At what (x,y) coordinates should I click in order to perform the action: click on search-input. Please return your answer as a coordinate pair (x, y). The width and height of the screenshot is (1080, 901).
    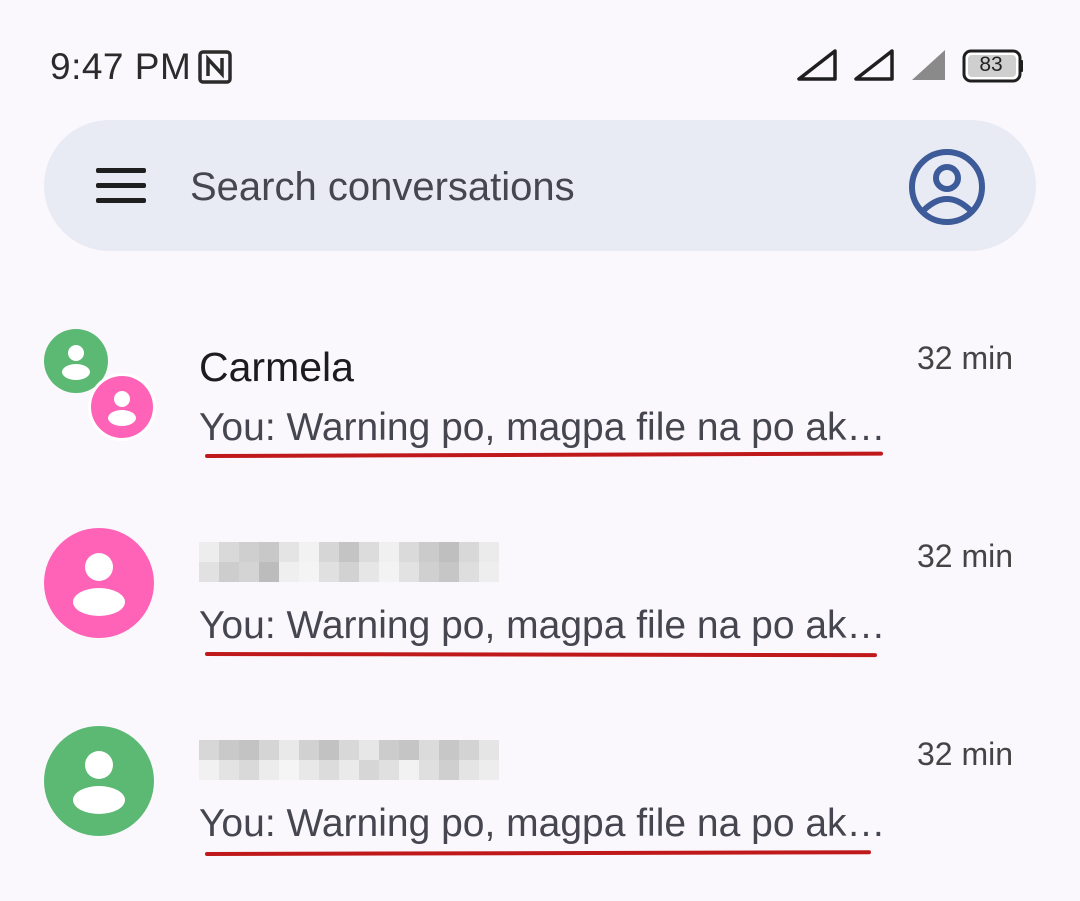
    Looking at the image, I should click on (515, 187).